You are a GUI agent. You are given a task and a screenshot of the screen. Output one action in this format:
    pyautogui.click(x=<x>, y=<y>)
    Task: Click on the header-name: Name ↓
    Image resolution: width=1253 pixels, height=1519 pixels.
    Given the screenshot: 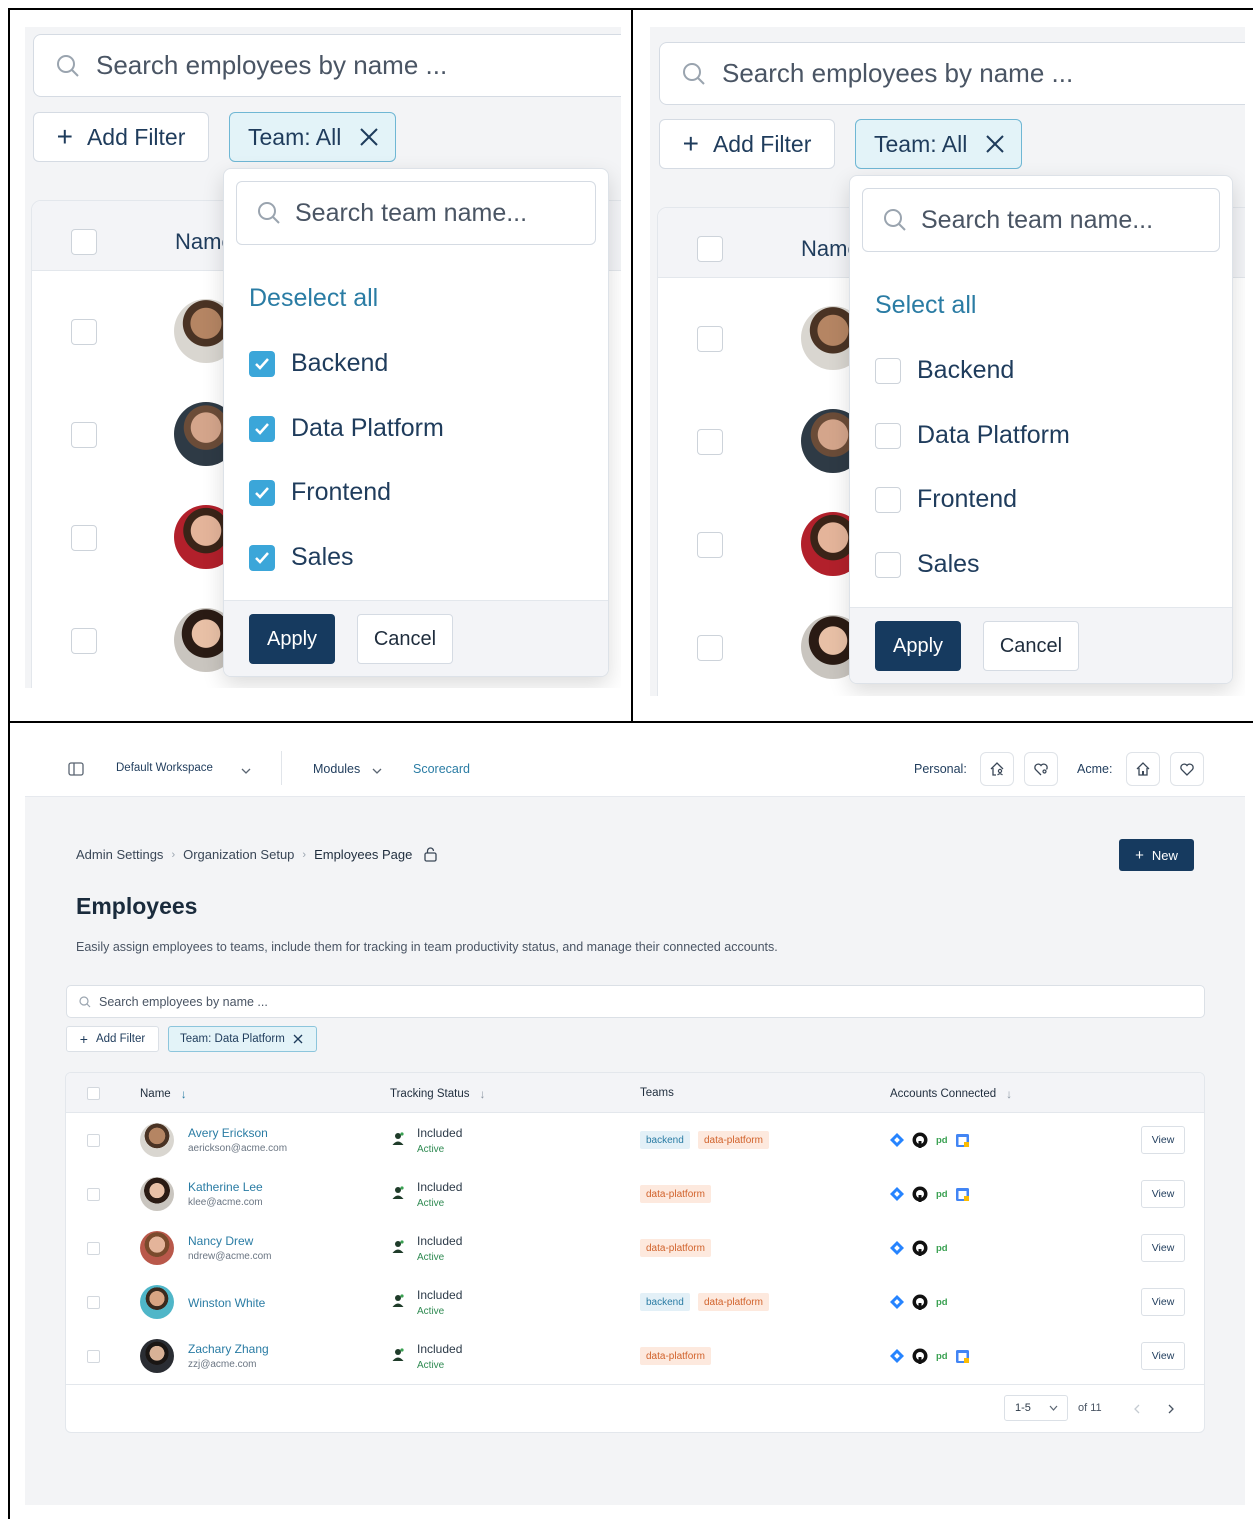 What is the action you would take?
    pyautogui.click(x=163, y=1094)
    